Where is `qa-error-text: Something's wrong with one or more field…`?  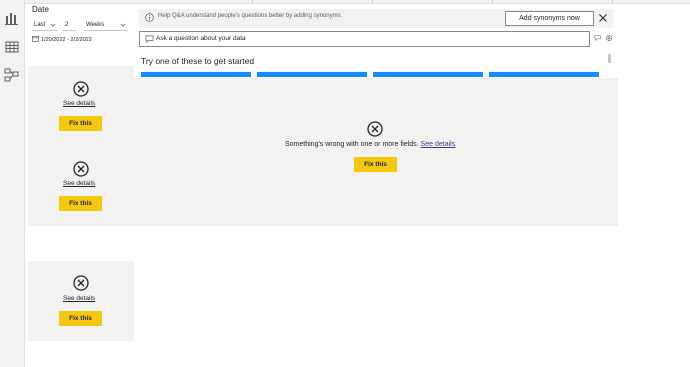
qa-error-text: Something's wrong with one or more field… is located at coordinates (352, 144).